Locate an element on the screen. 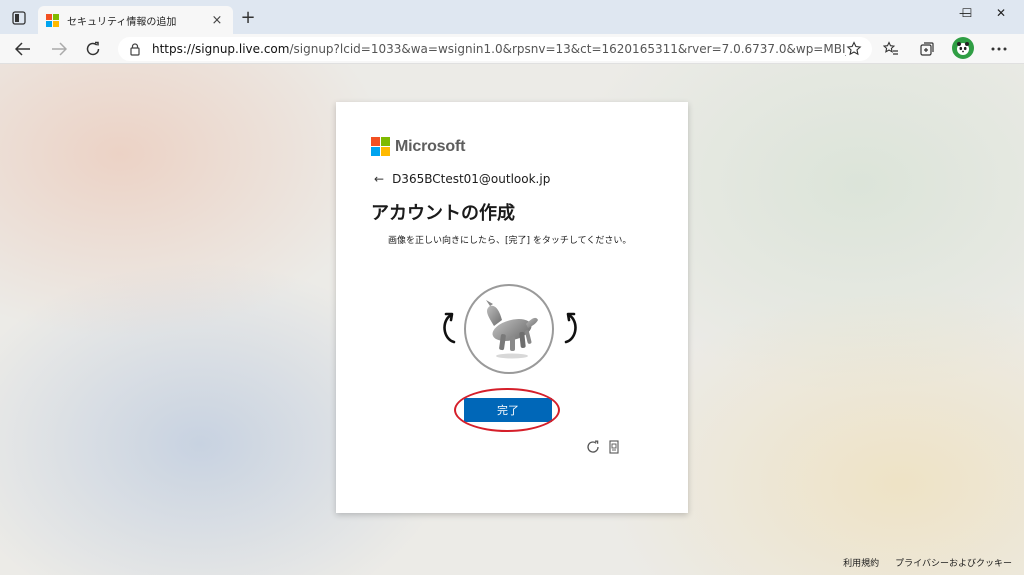  audio-challenge-icon is located at coordinates (614, 447).